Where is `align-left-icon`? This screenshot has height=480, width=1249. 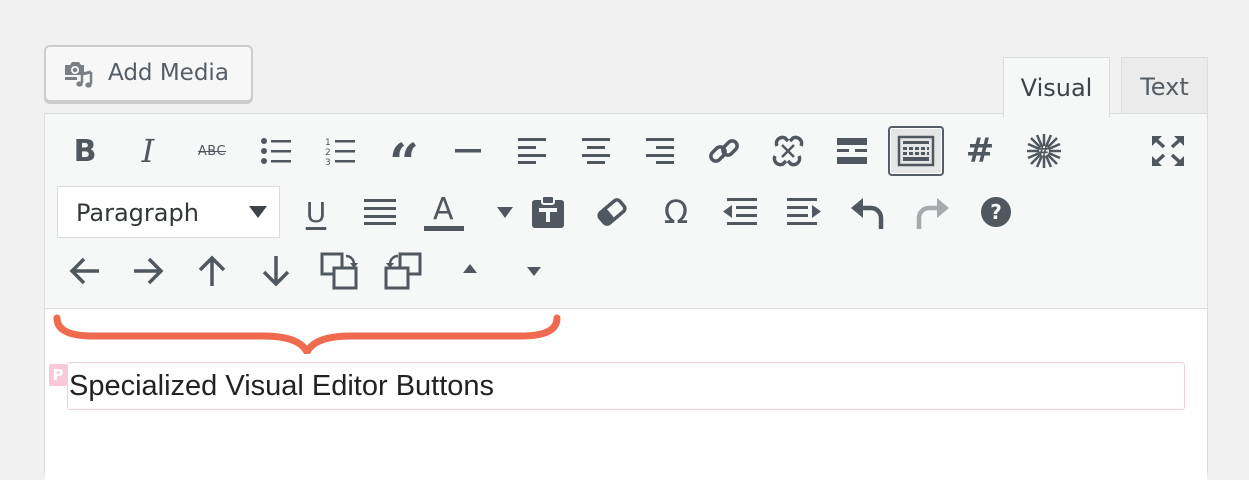
align-left-icon is located at coordinates (532, 151).